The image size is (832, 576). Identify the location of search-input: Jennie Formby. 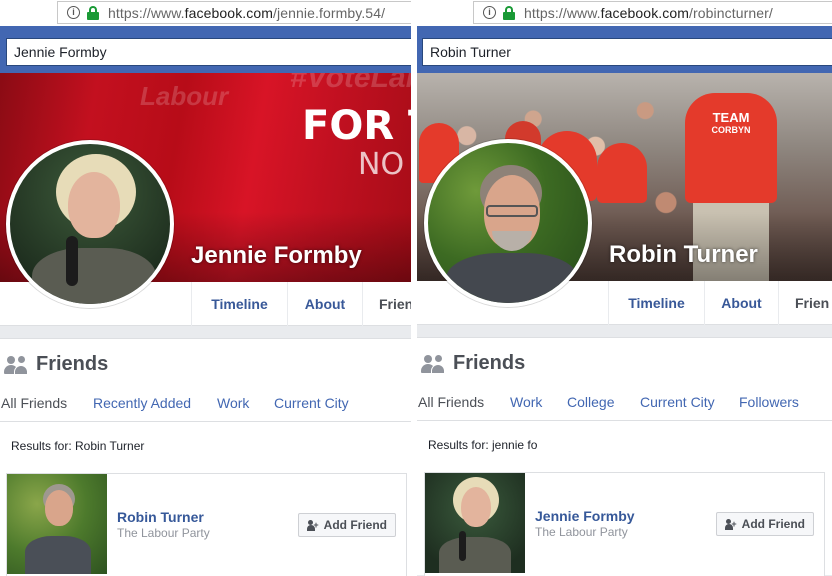
(208, 52).